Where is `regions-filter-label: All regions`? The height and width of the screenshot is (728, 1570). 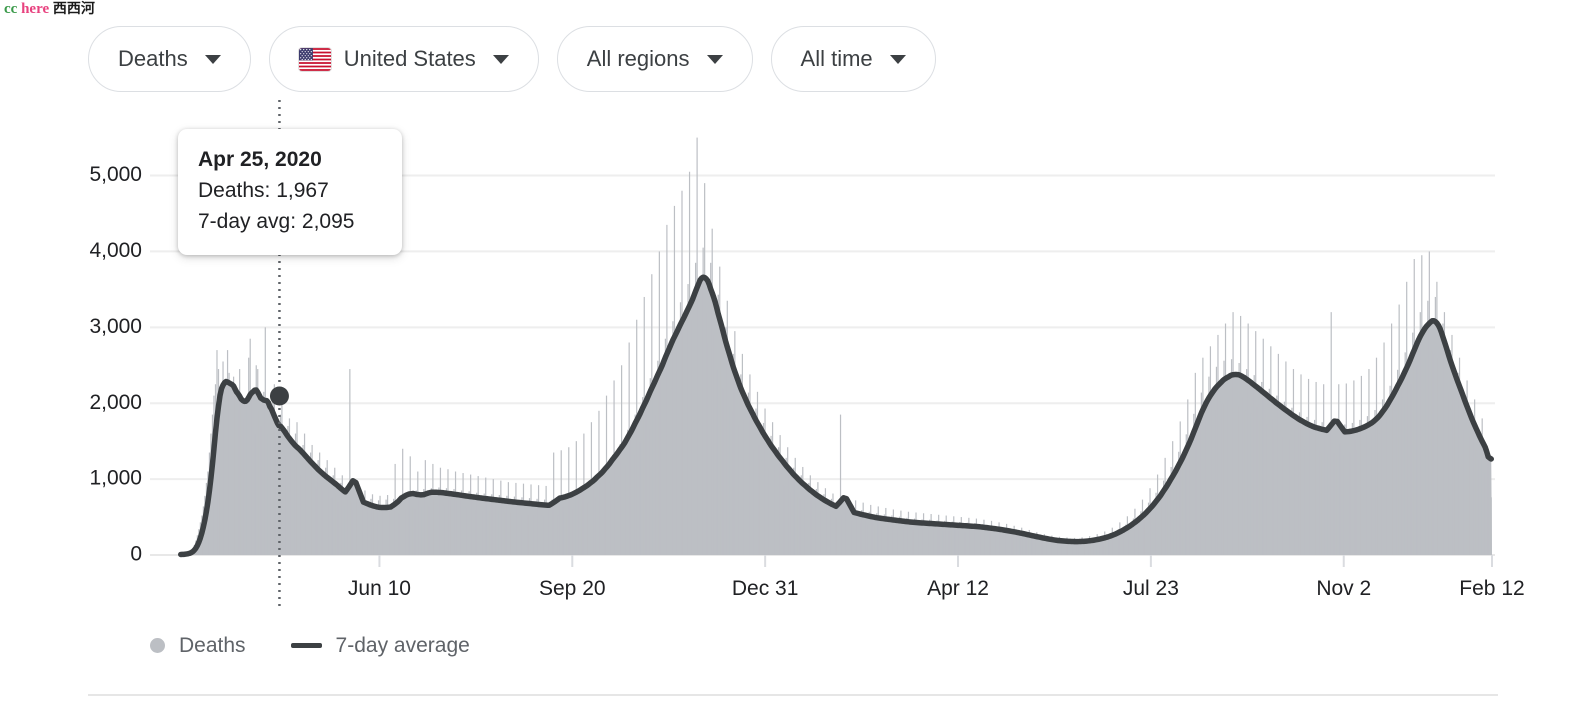 regions-filter-label: All regions is located at coordinates (638, 58).